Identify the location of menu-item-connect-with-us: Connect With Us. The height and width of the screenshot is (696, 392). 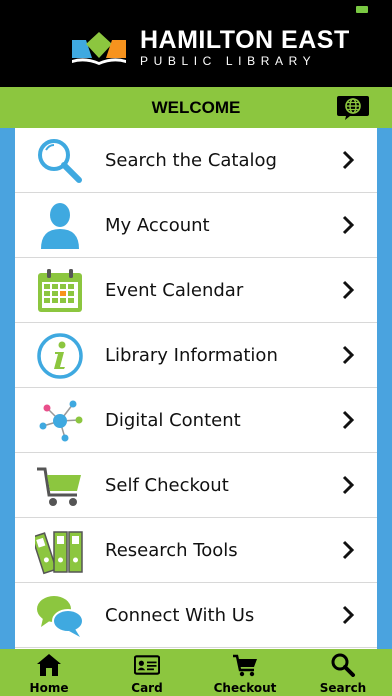
(196, 615).